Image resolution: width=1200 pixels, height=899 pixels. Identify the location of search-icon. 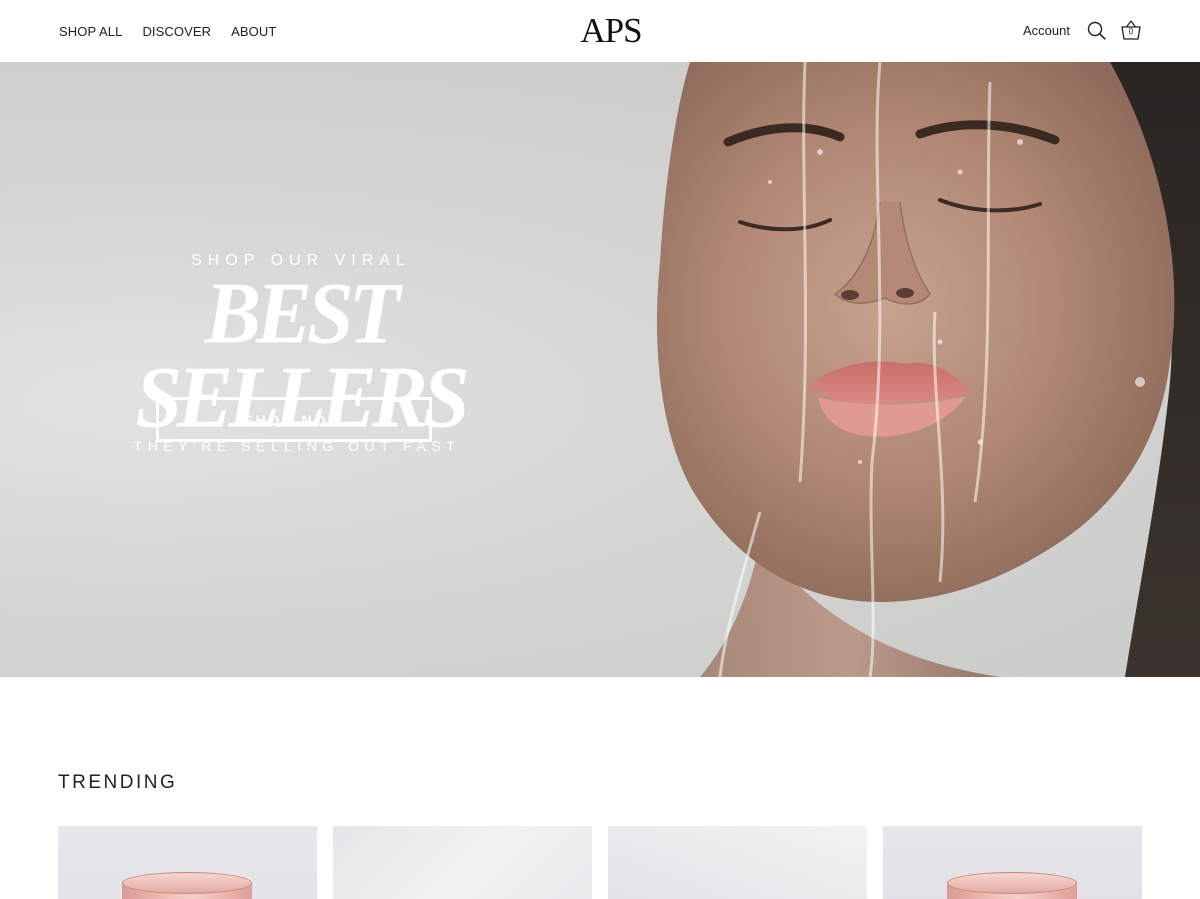
(1096, 30).